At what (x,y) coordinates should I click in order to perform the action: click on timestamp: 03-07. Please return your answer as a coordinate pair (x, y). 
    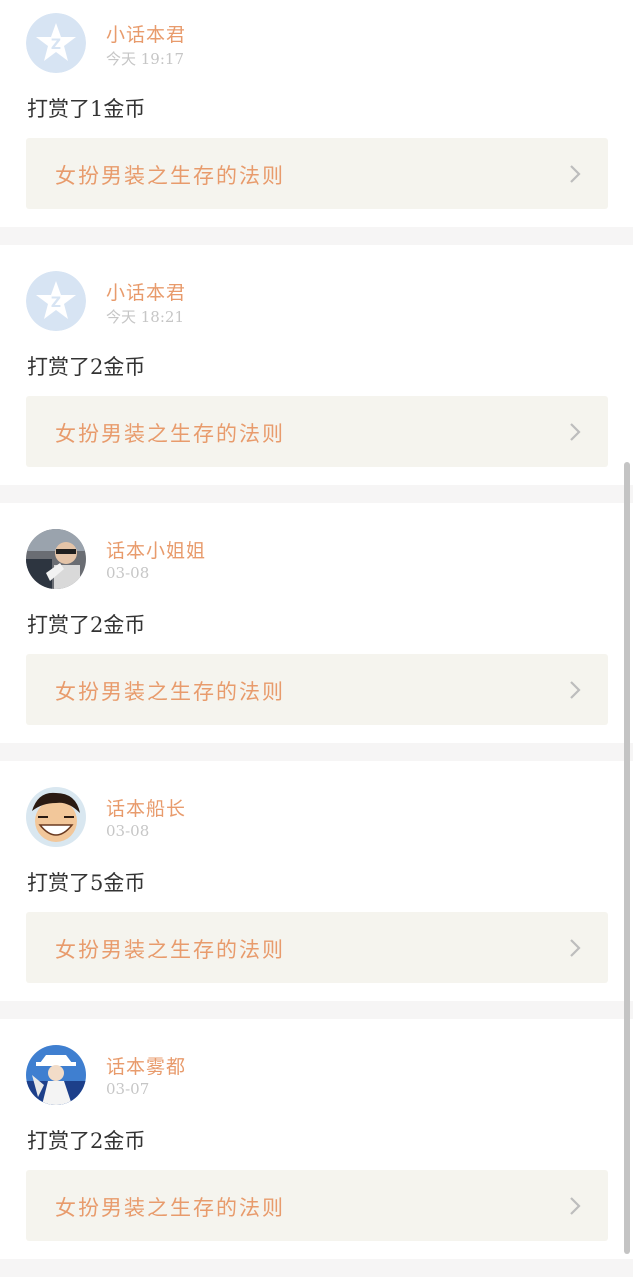
    Looking at the image, I should click on (128, 1089).